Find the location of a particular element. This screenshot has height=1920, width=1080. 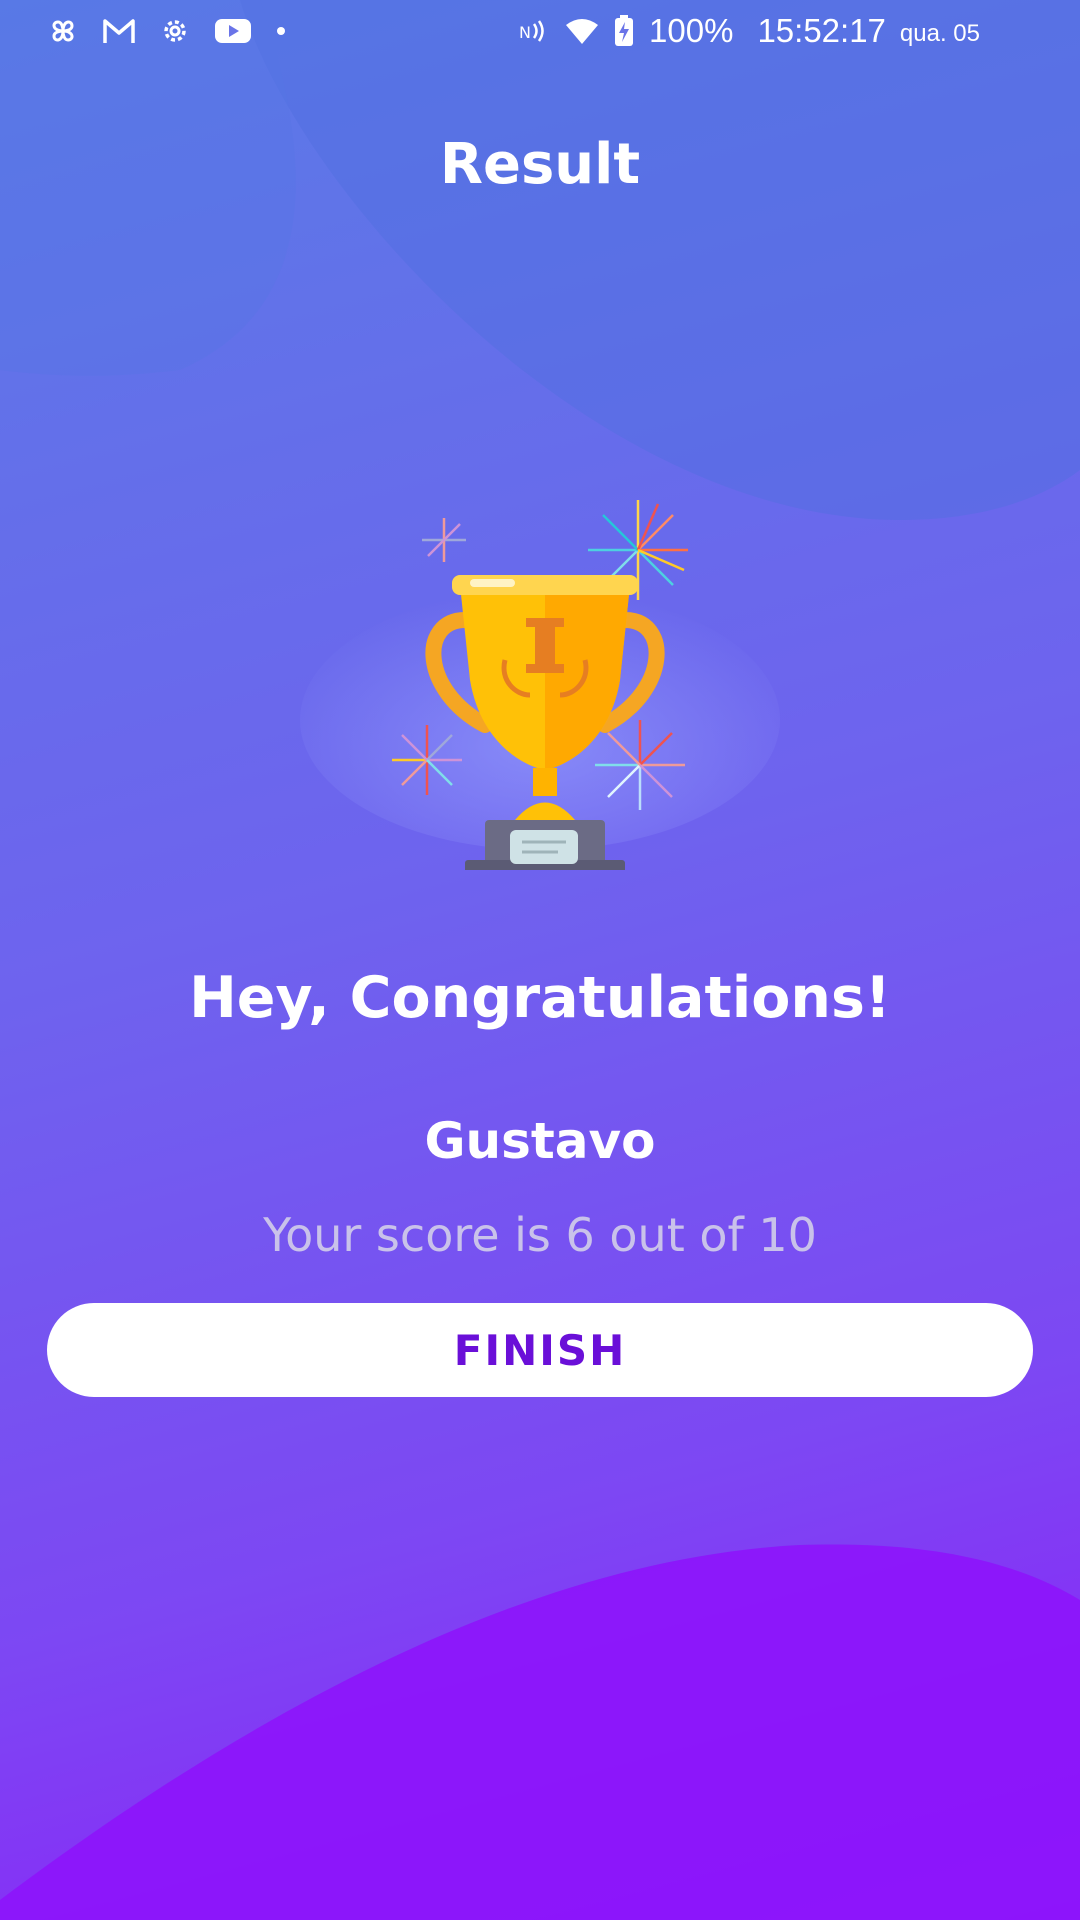

gmail-icon is located at coordinates (119, 31).